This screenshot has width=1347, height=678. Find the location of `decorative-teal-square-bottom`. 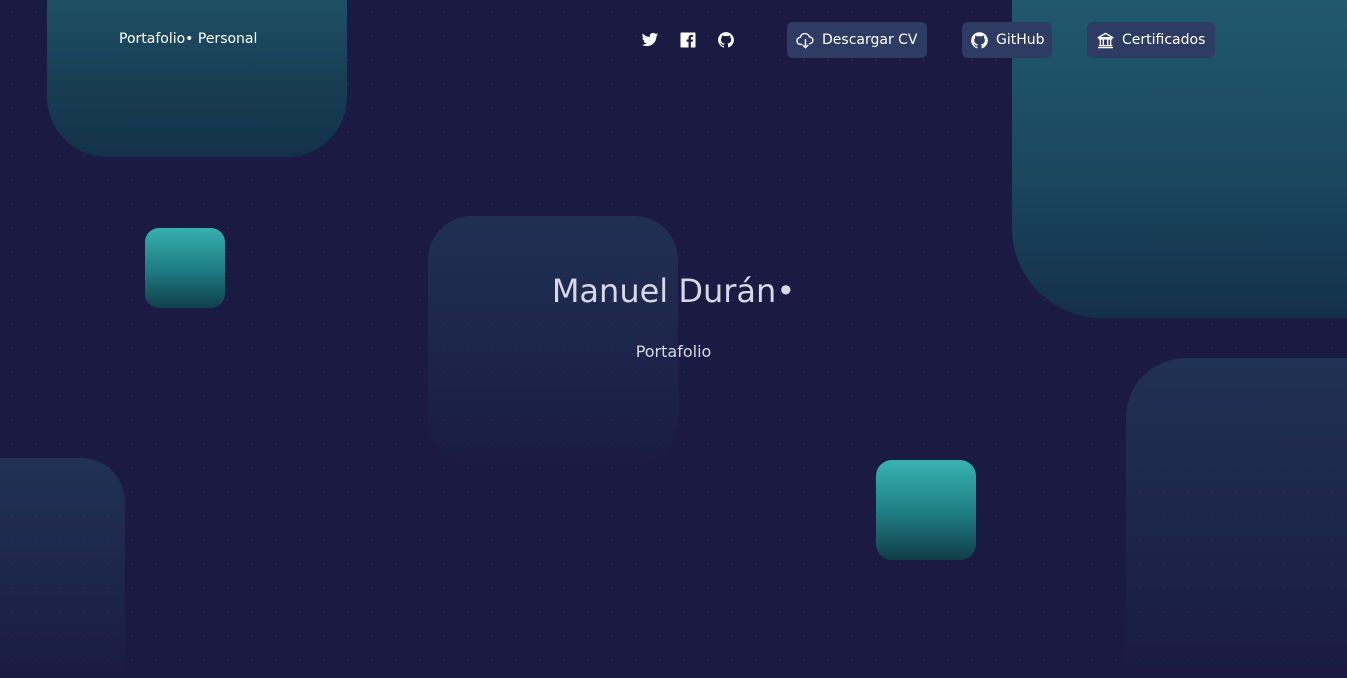

decorative-teal-square-bottom is located at coordinates (926, 510).